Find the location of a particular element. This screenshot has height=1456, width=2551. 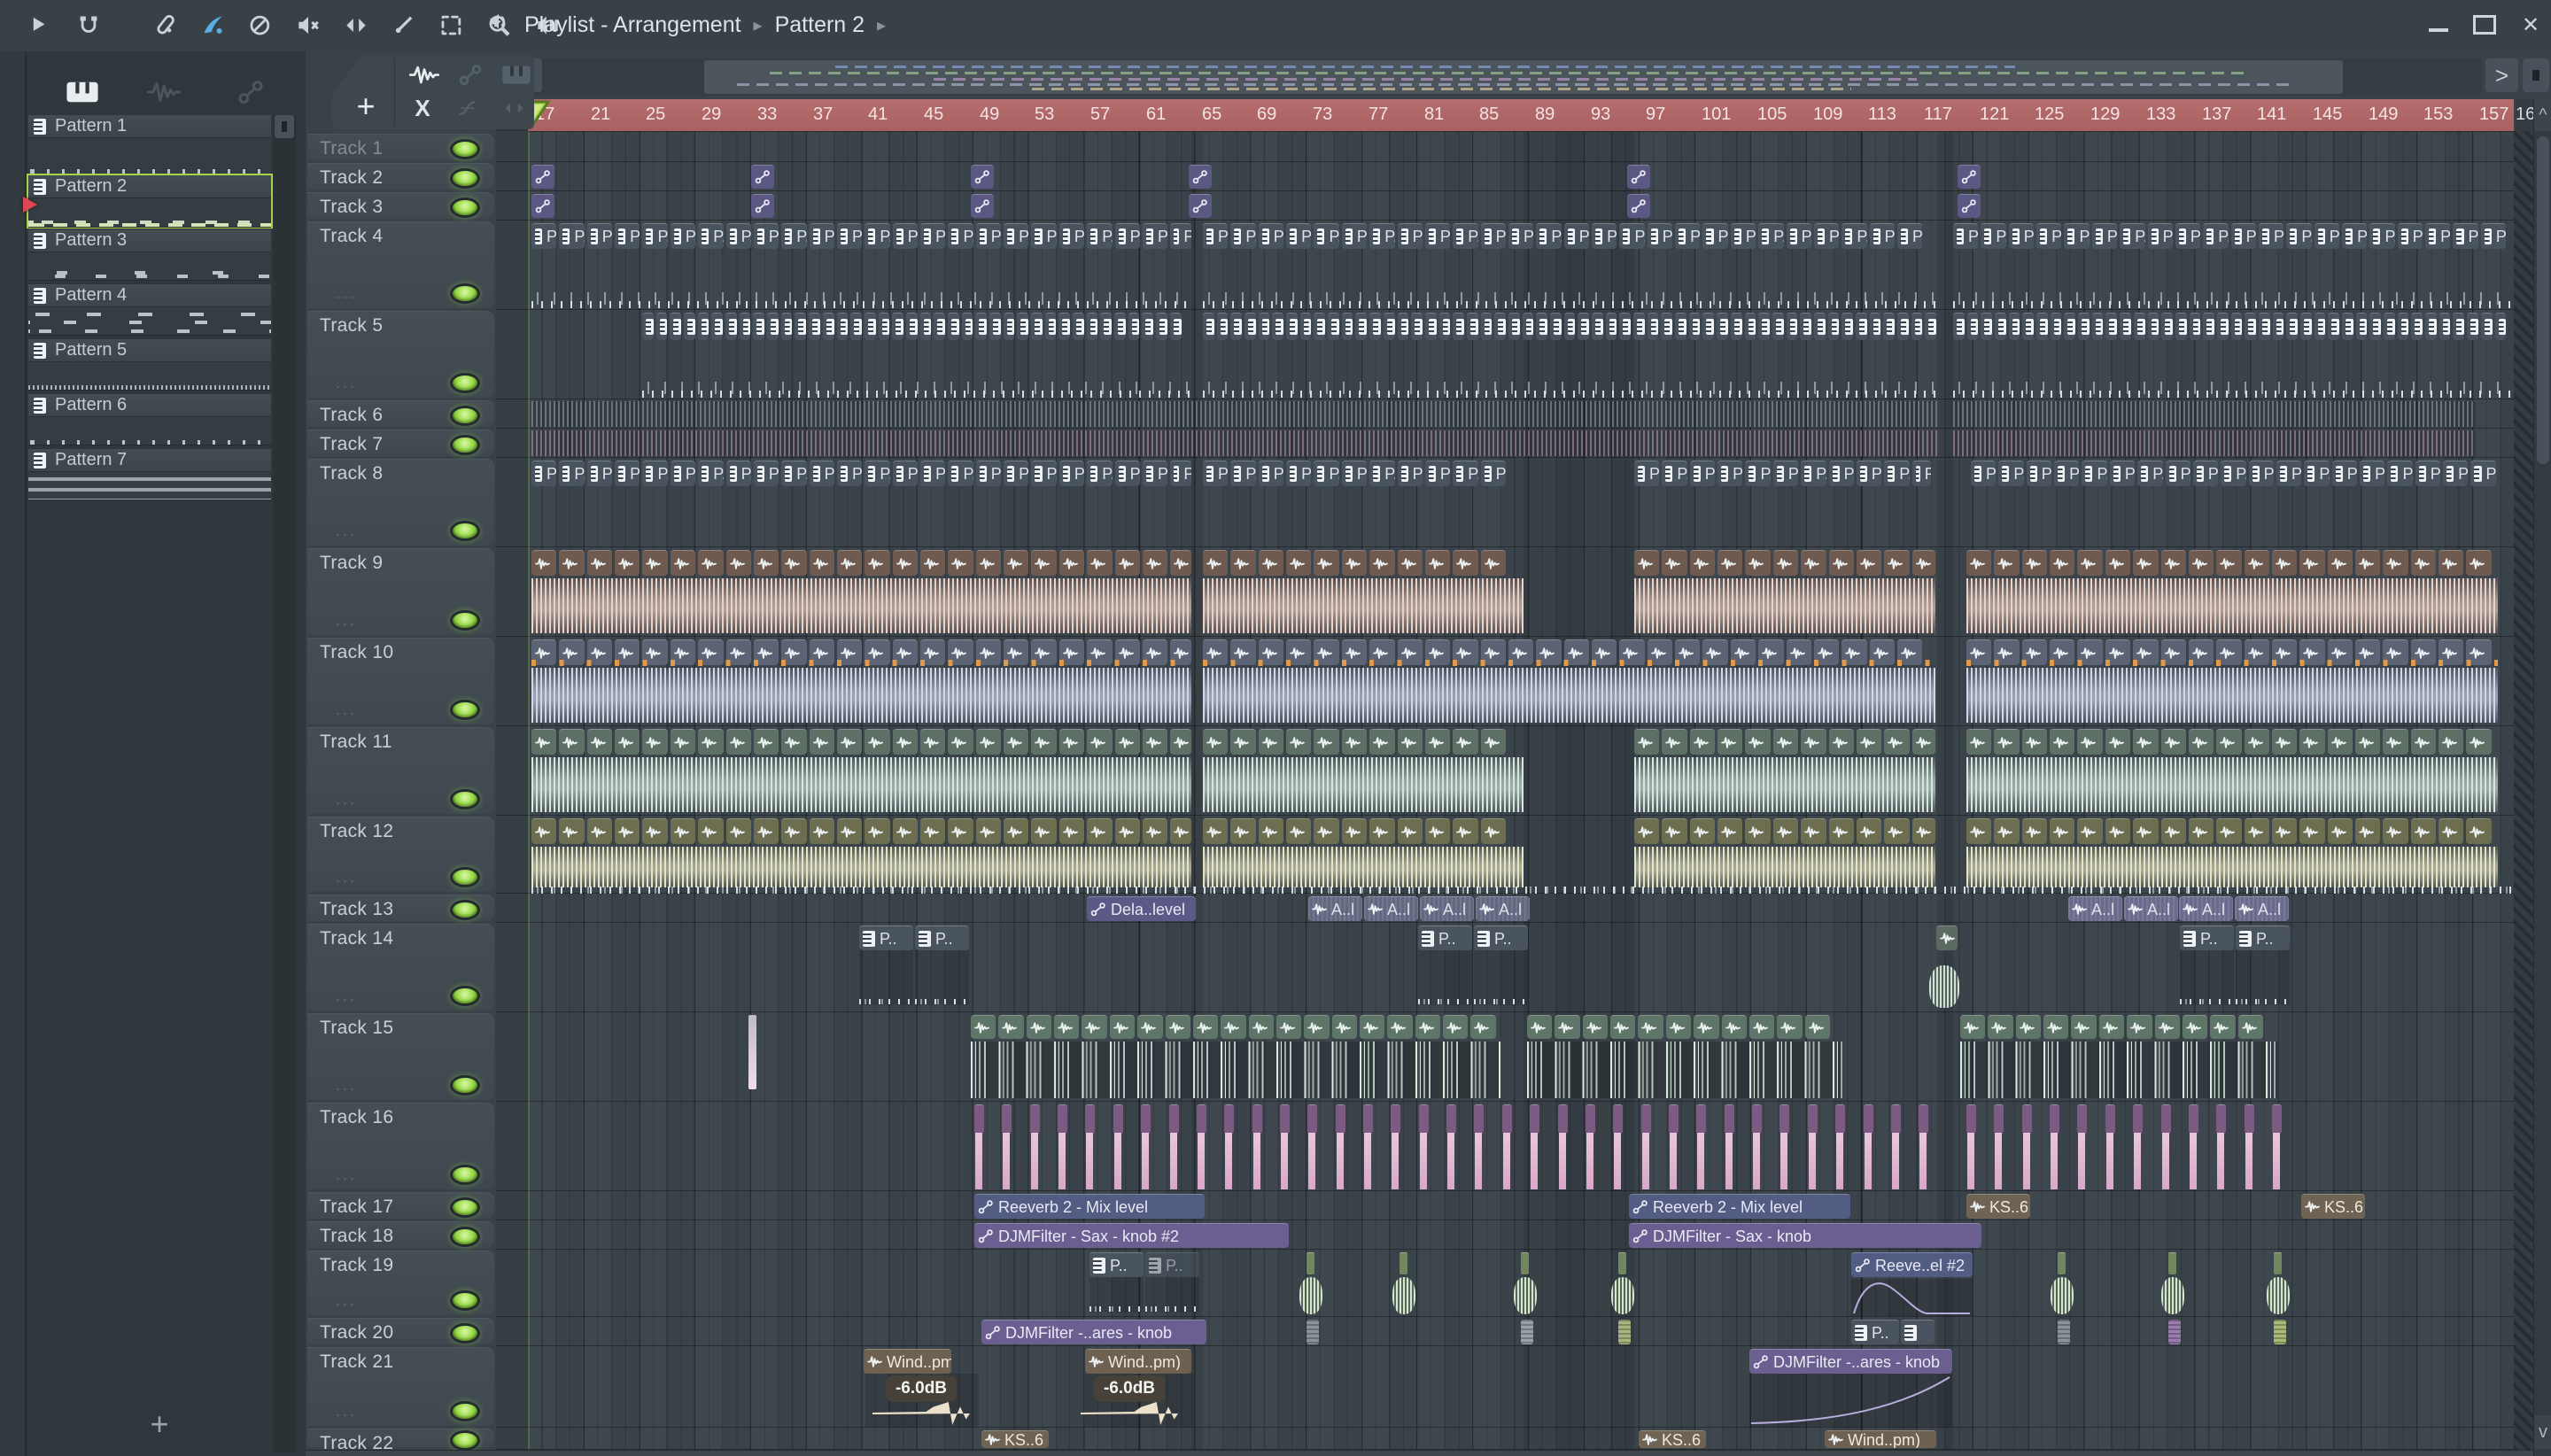

pattern-item-7: Pattern 7 is located at coordinates (149, 474).